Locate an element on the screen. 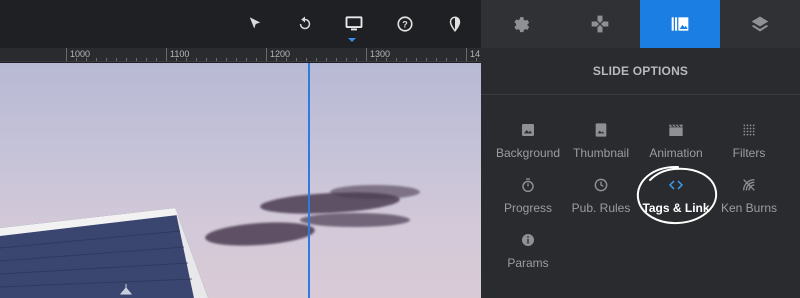 This screenshot has height=298, width=800. help-button: ? is located at coordinates (405, 24).